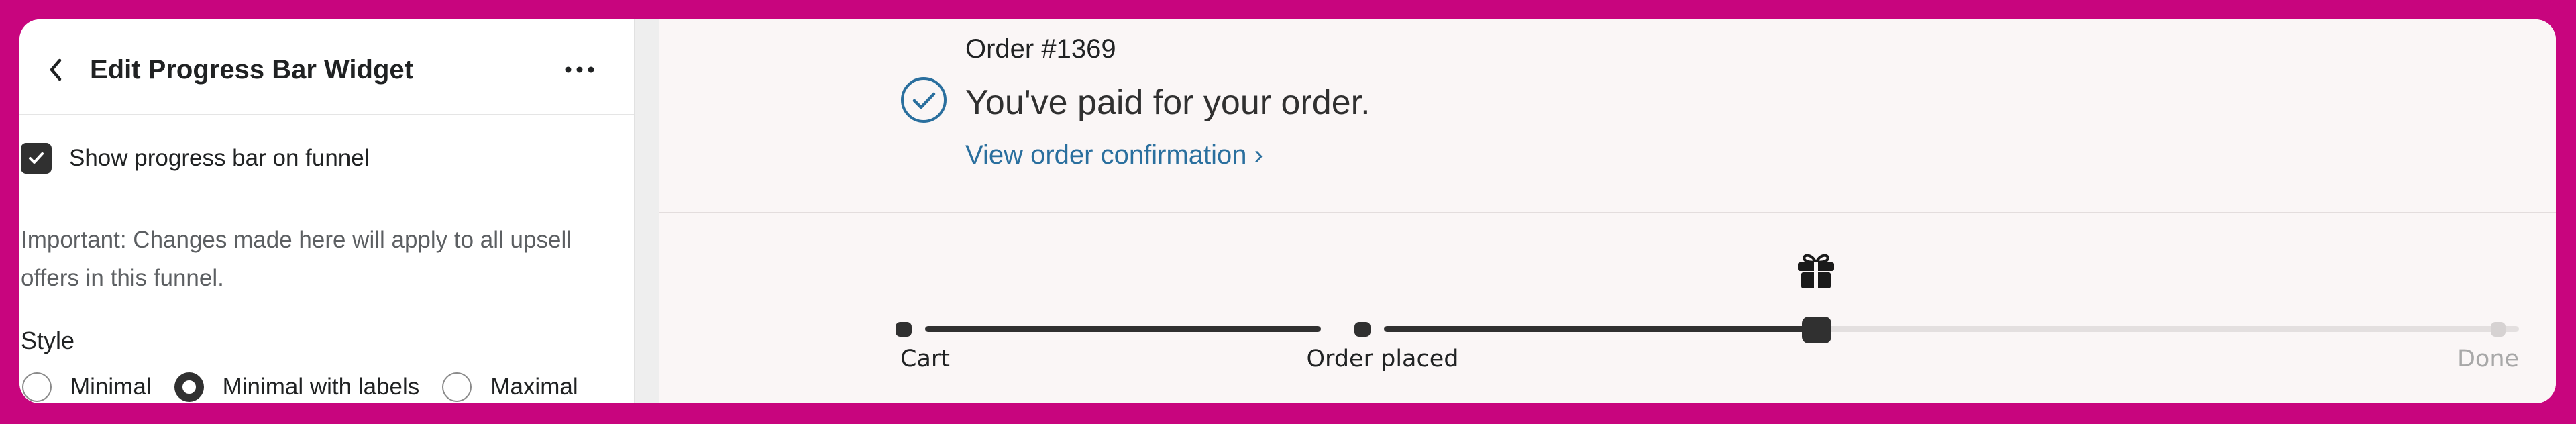  I want to click on progress-step-cart-dot, so click(904, 329).